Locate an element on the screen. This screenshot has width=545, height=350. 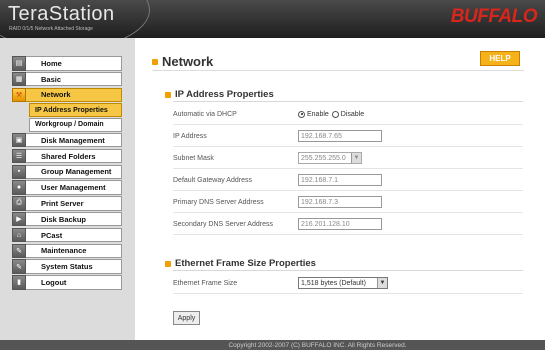
frame-section-heading: Ethernet Frame Size Properties is located at coordinates (240, 263).